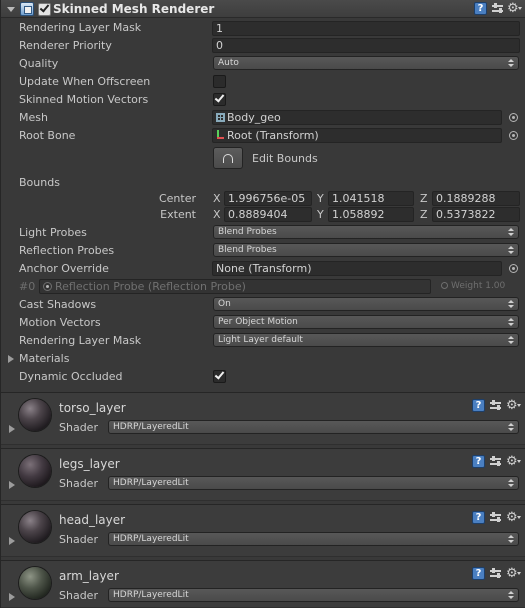 This screenshot has width=525, height=608. What do you see at coordinates (85, 81) in the screenshot?
I see `update-when-offscreen-label: Update When Offscreen` at bounding box center [85, 81].